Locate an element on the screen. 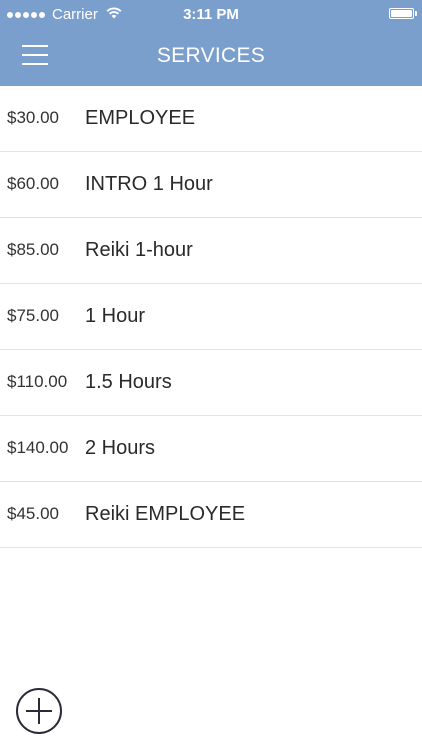  service-price: $60.00 is located at coordinates (33, 183).